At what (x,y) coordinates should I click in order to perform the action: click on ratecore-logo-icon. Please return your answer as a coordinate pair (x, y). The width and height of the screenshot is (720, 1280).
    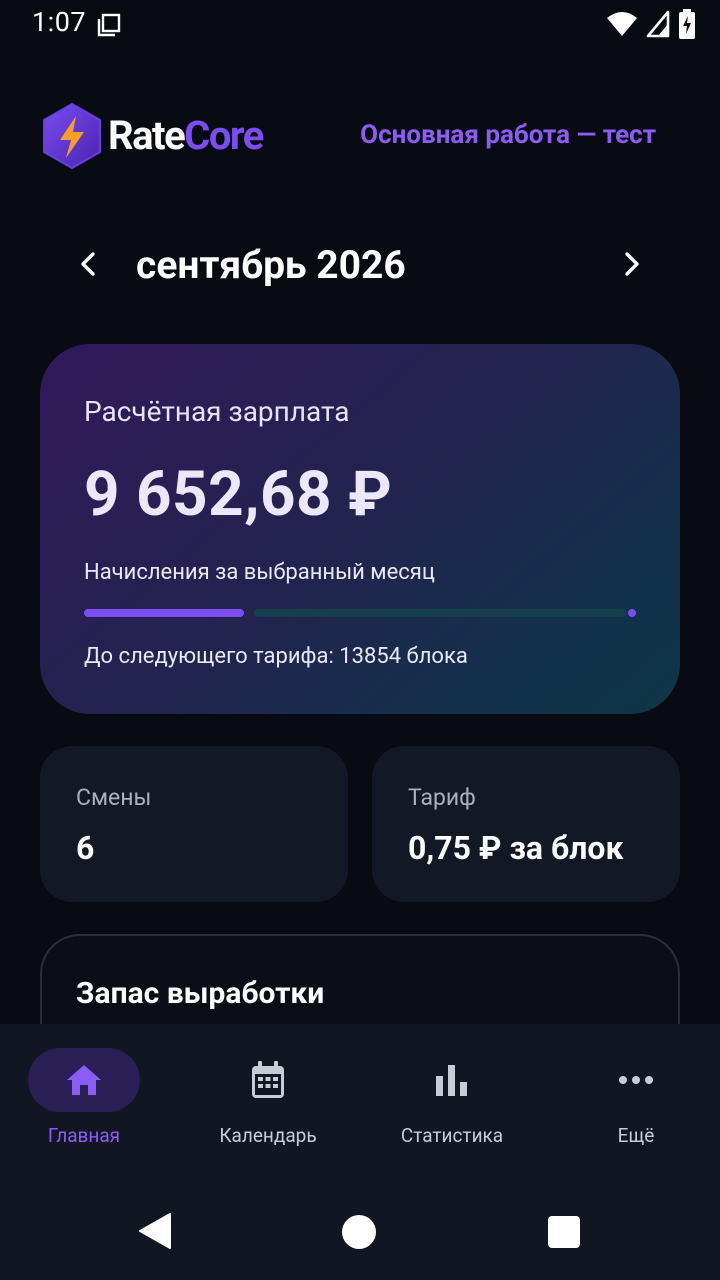
    Looking at the image, I should click on (72, 136).